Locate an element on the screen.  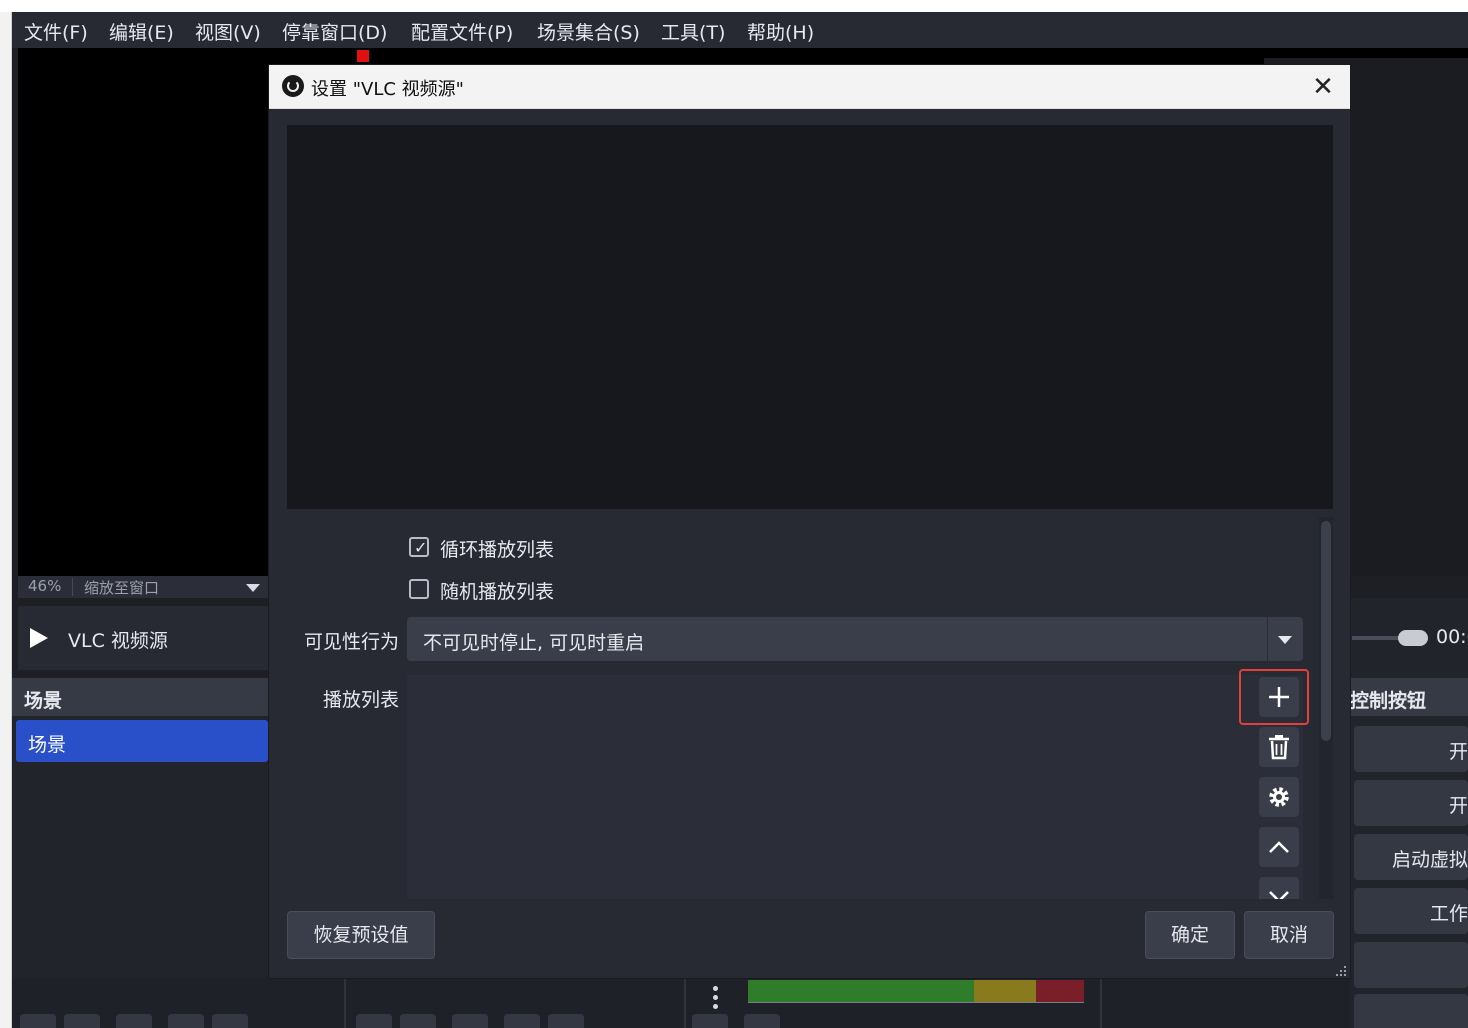
scene-item-label: 场景 is located at coordinates (47, 745).